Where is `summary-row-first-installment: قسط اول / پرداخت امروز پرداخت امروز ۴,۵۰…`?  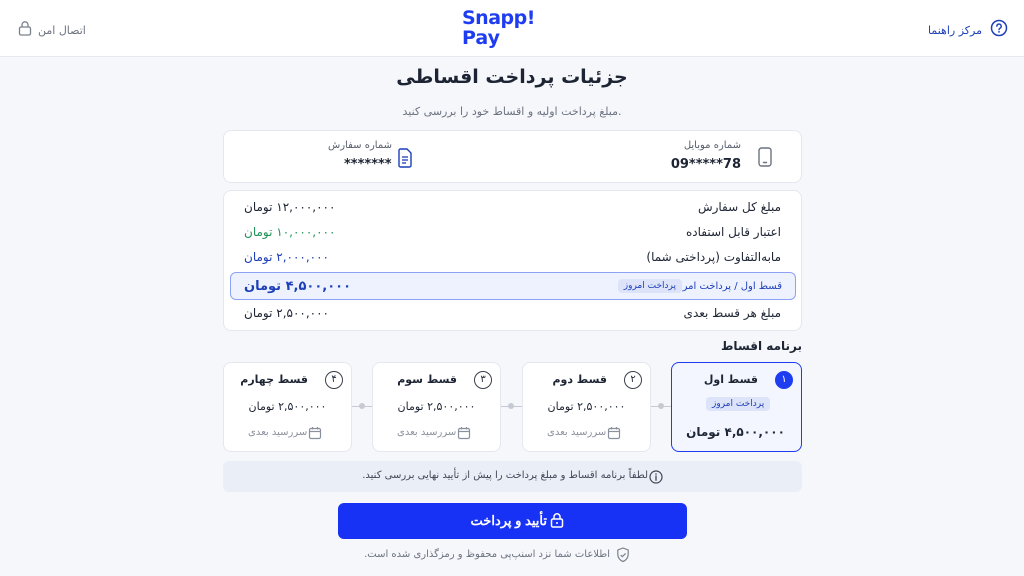 summary-row-first-installment: قسط اول / پرداخت امروز پرداخت امروز ۴,۵۰… is located at coordinates (513, 286).